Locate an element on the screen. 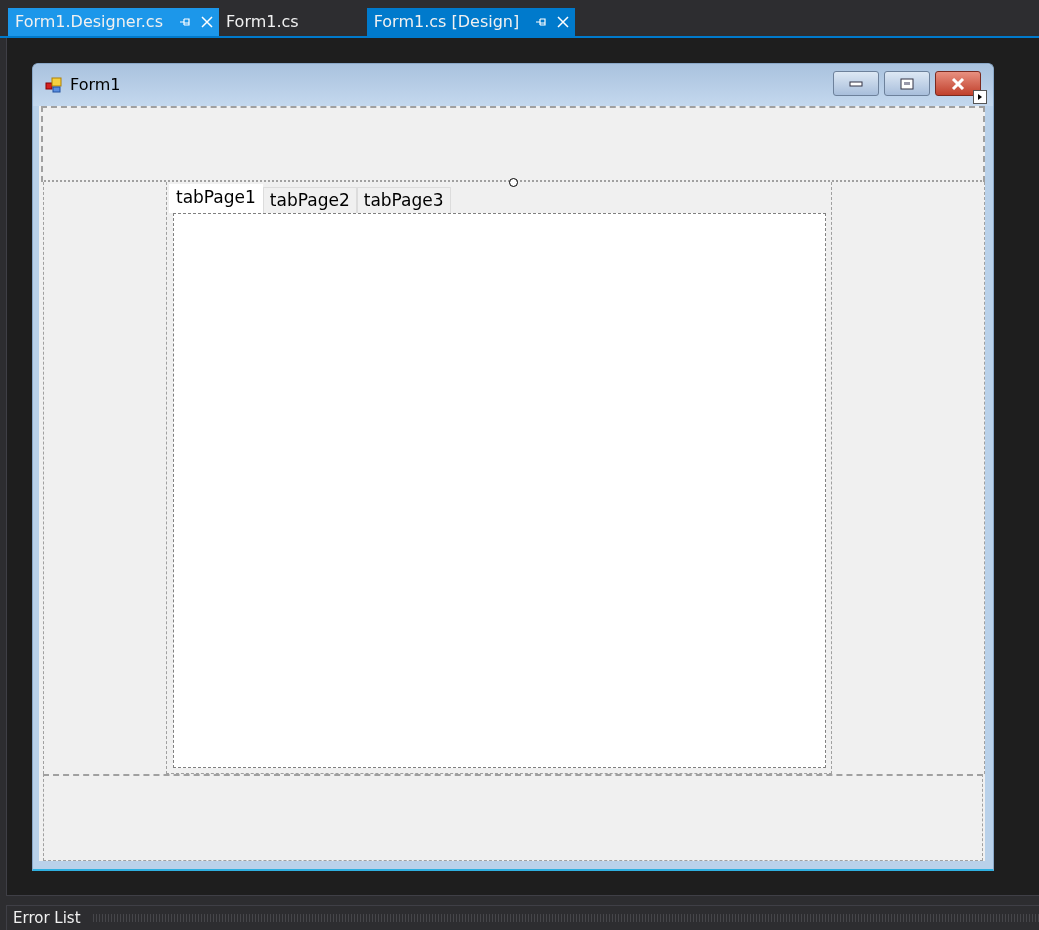 The image size is (1039, 930). maximize-button is located at coordinates (907, 84).